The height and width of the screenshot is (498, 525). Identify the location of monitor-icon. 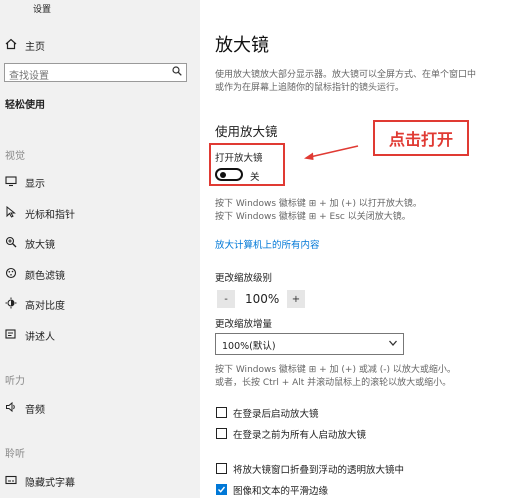
(11, 181).